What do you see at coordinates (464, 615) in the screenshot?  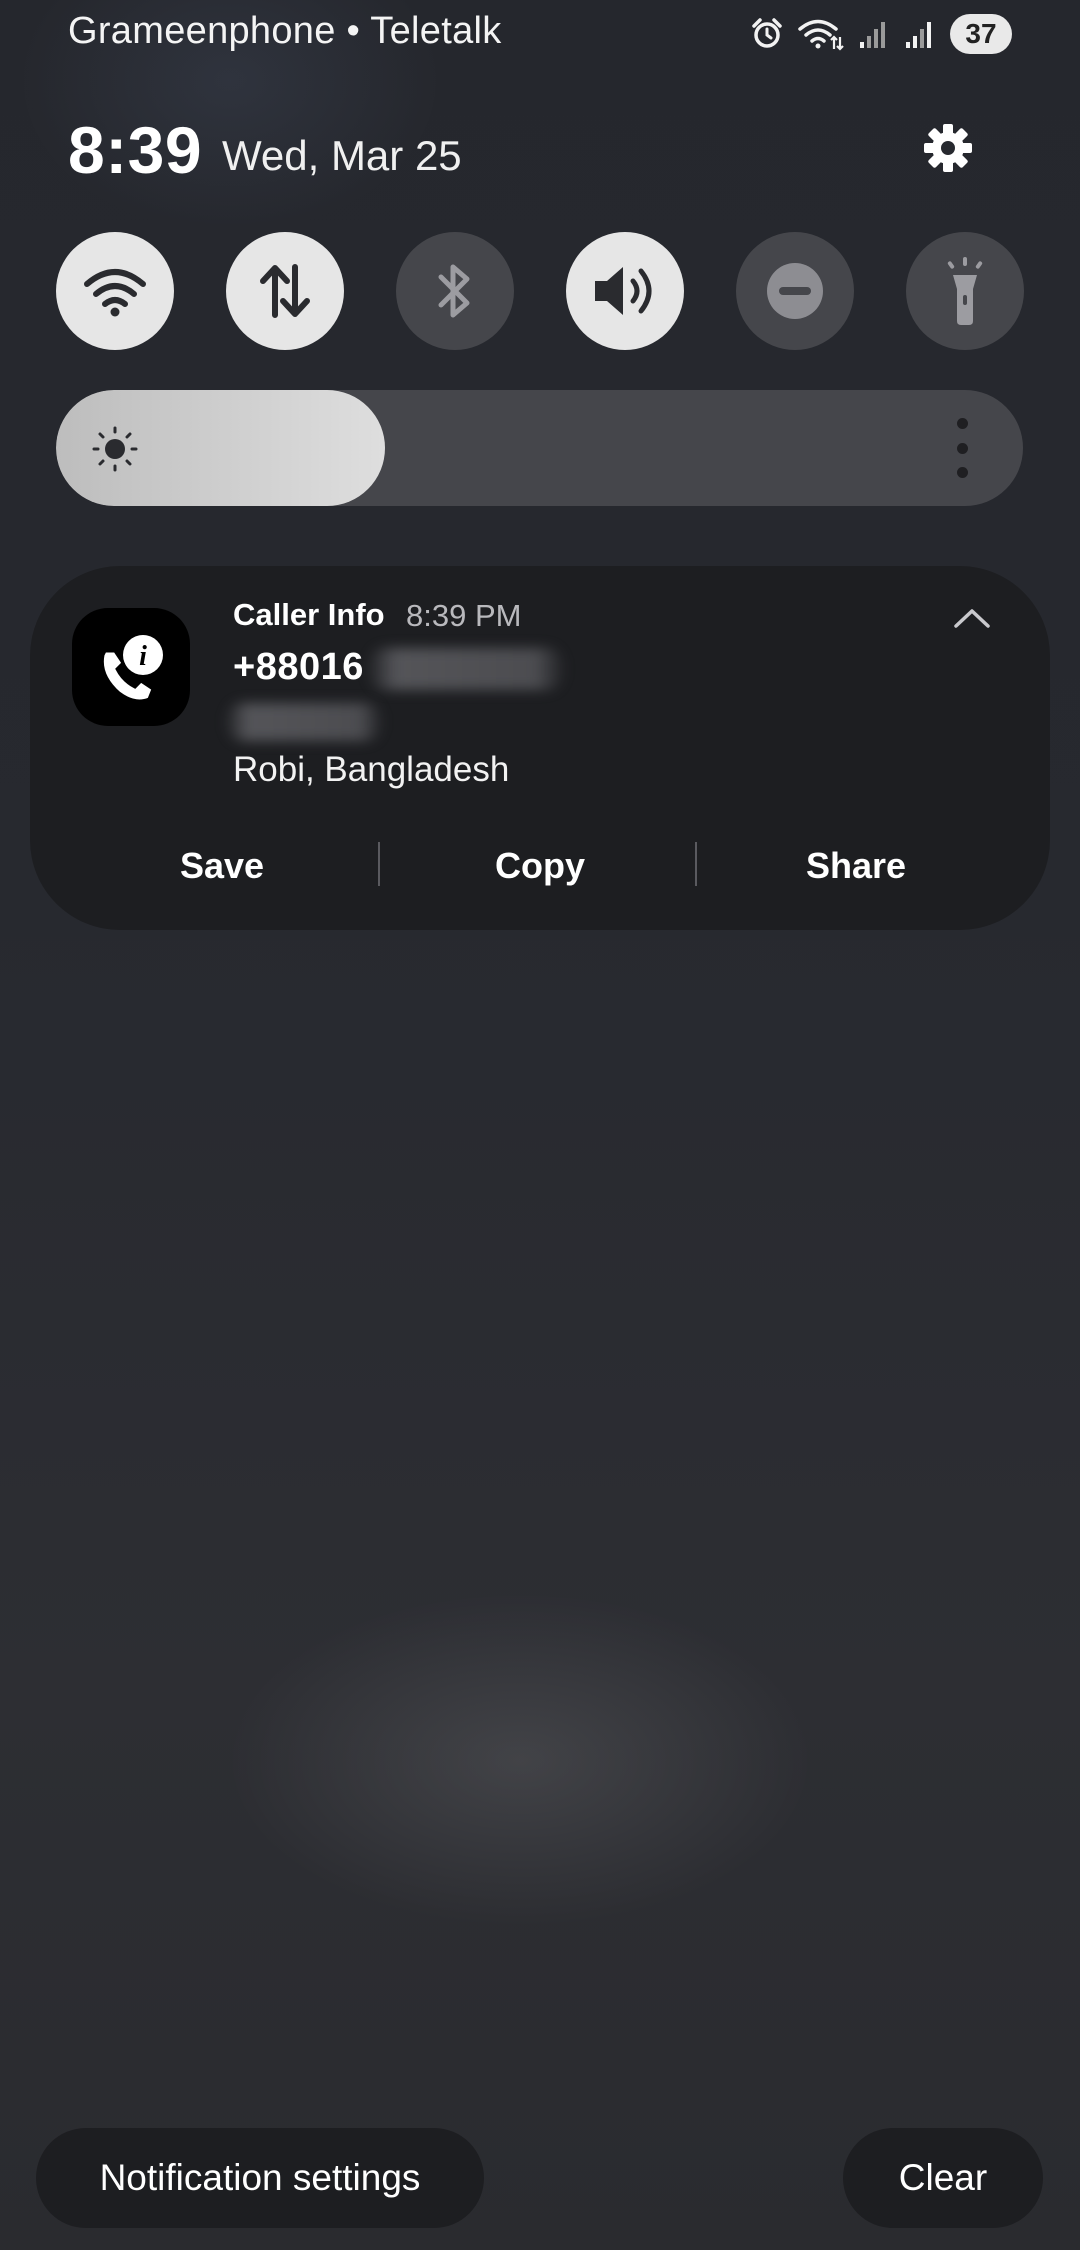 I see `notification-time: 8:39 PM` at bounding box center [464, 615].